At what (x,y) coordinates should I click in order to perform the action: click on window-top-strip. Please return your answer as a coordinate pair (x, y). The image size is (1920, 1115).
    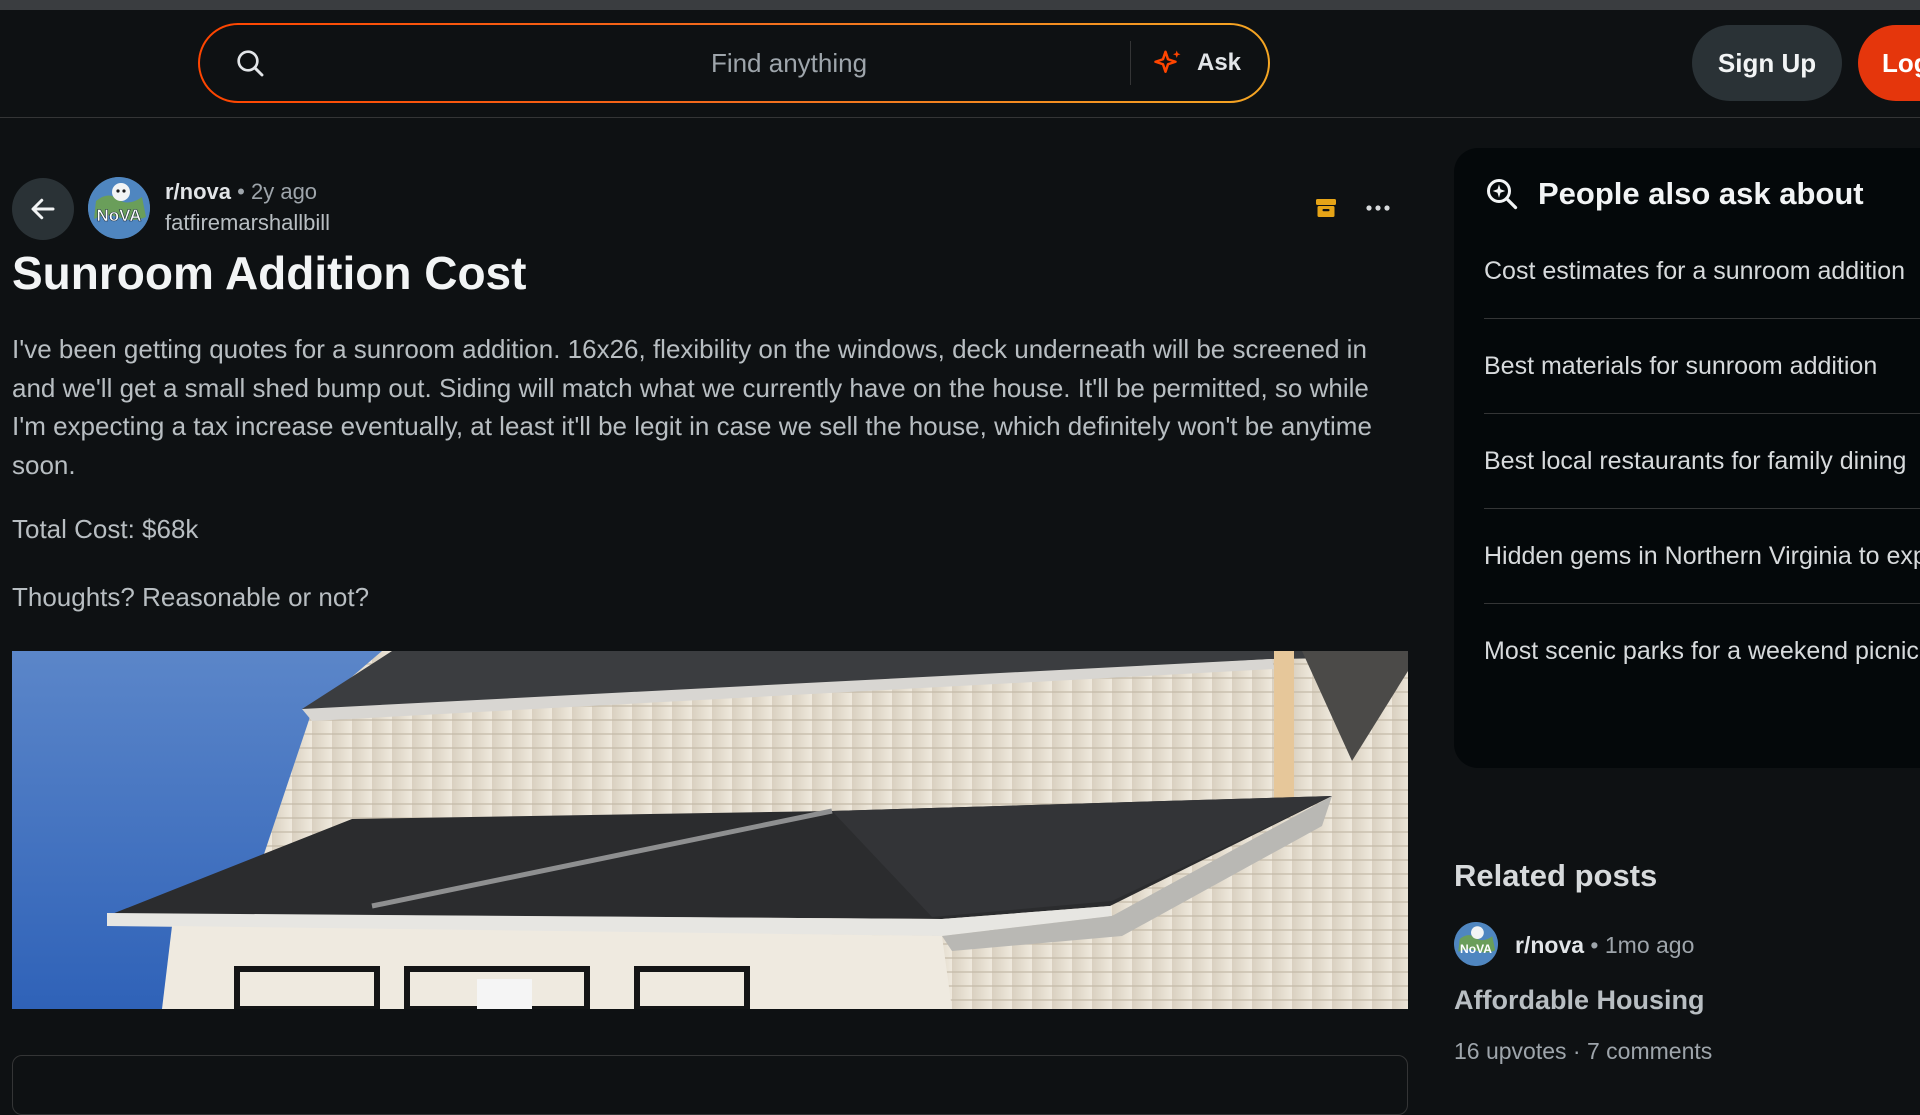
    Looking at the image, I should click on (960, 5).